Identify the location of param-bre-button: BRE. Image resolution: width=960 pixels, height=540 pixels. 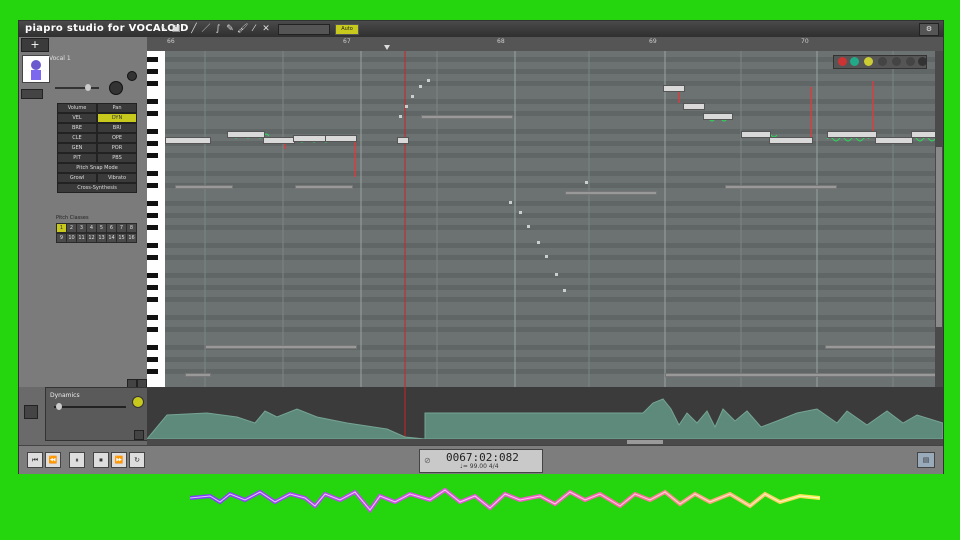
(77, 128).